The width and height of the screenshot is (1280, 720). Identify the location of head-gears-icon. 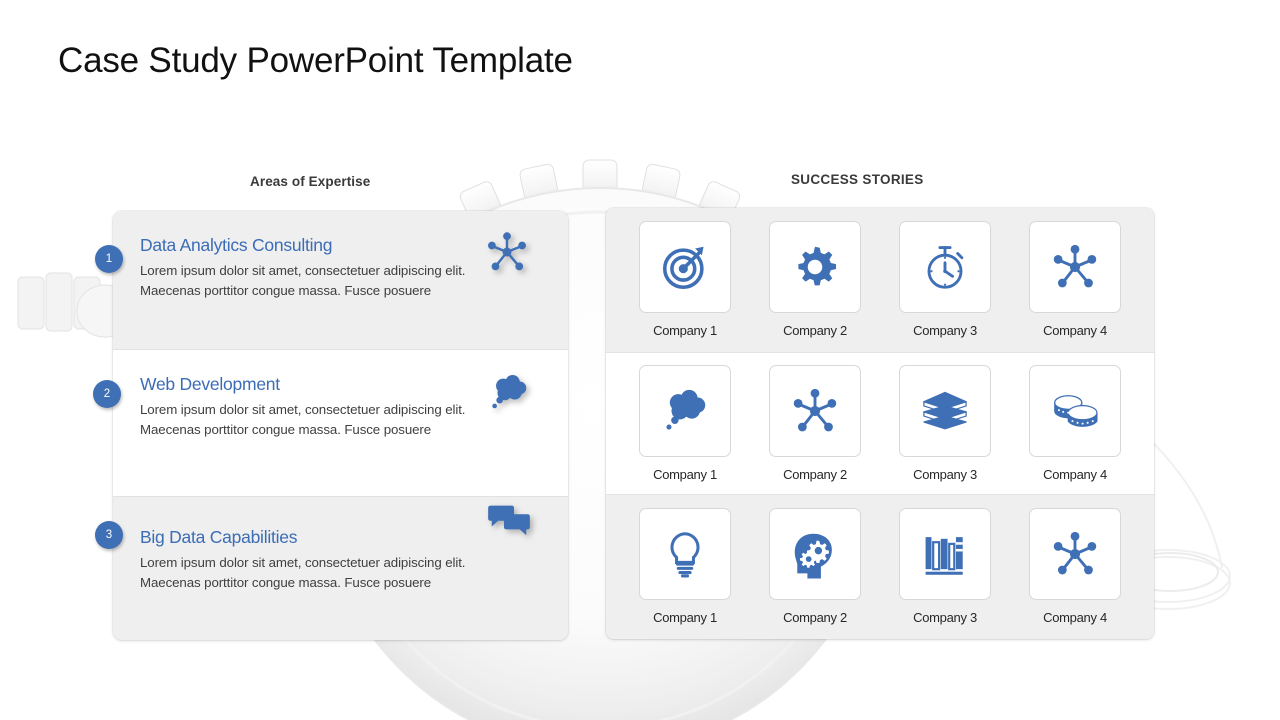
(813, 556).